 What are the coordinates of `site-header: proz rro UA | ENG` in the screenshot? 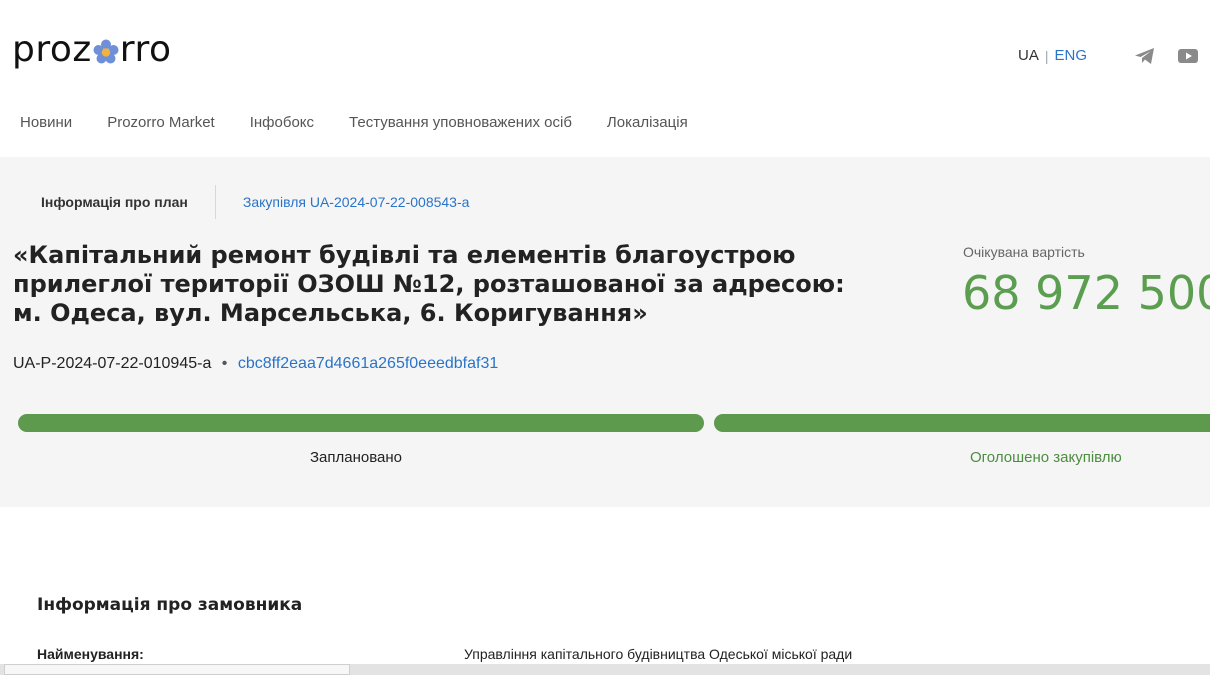 It's located at (605, 50).